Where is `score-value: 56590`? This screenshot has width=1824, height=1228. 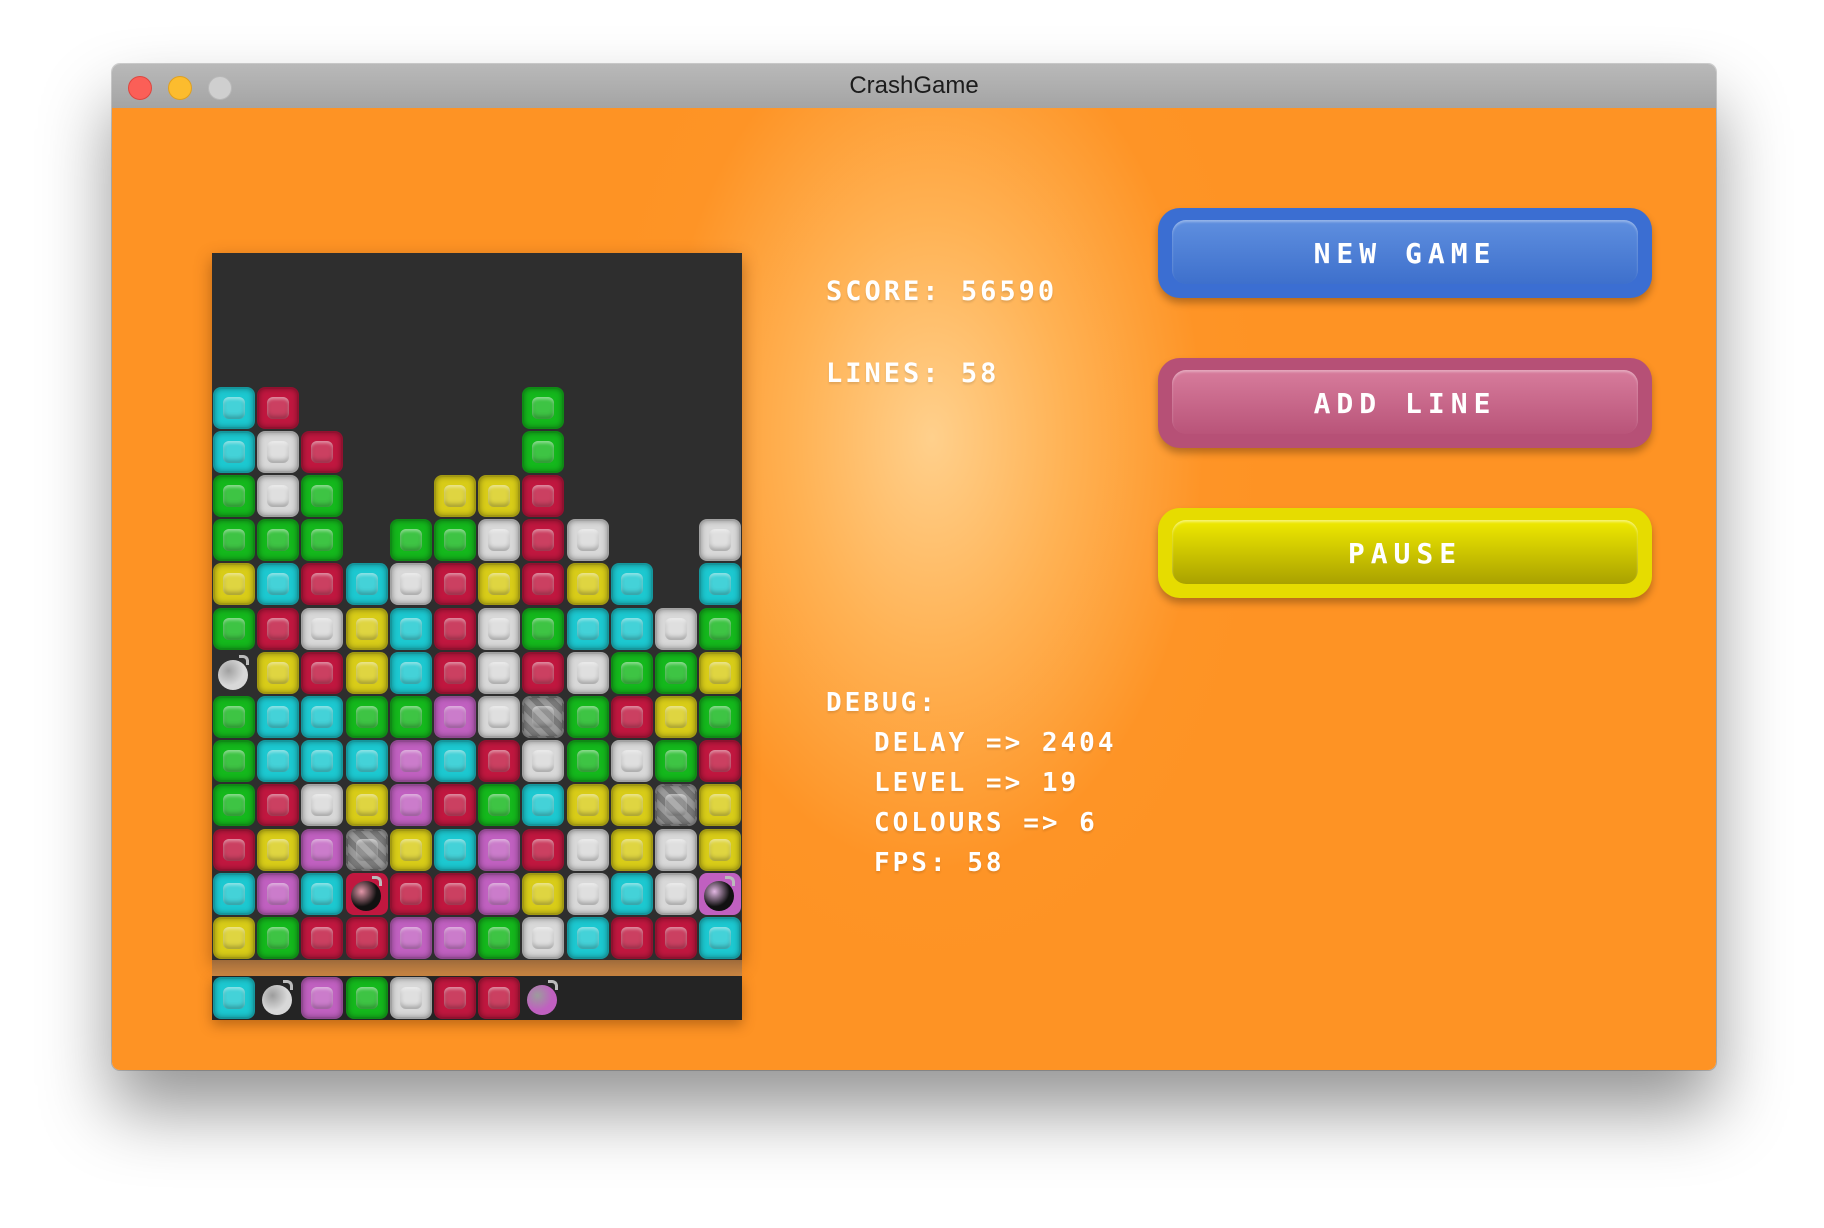 score-value: 56590 is located at coordinates (1009, 291).